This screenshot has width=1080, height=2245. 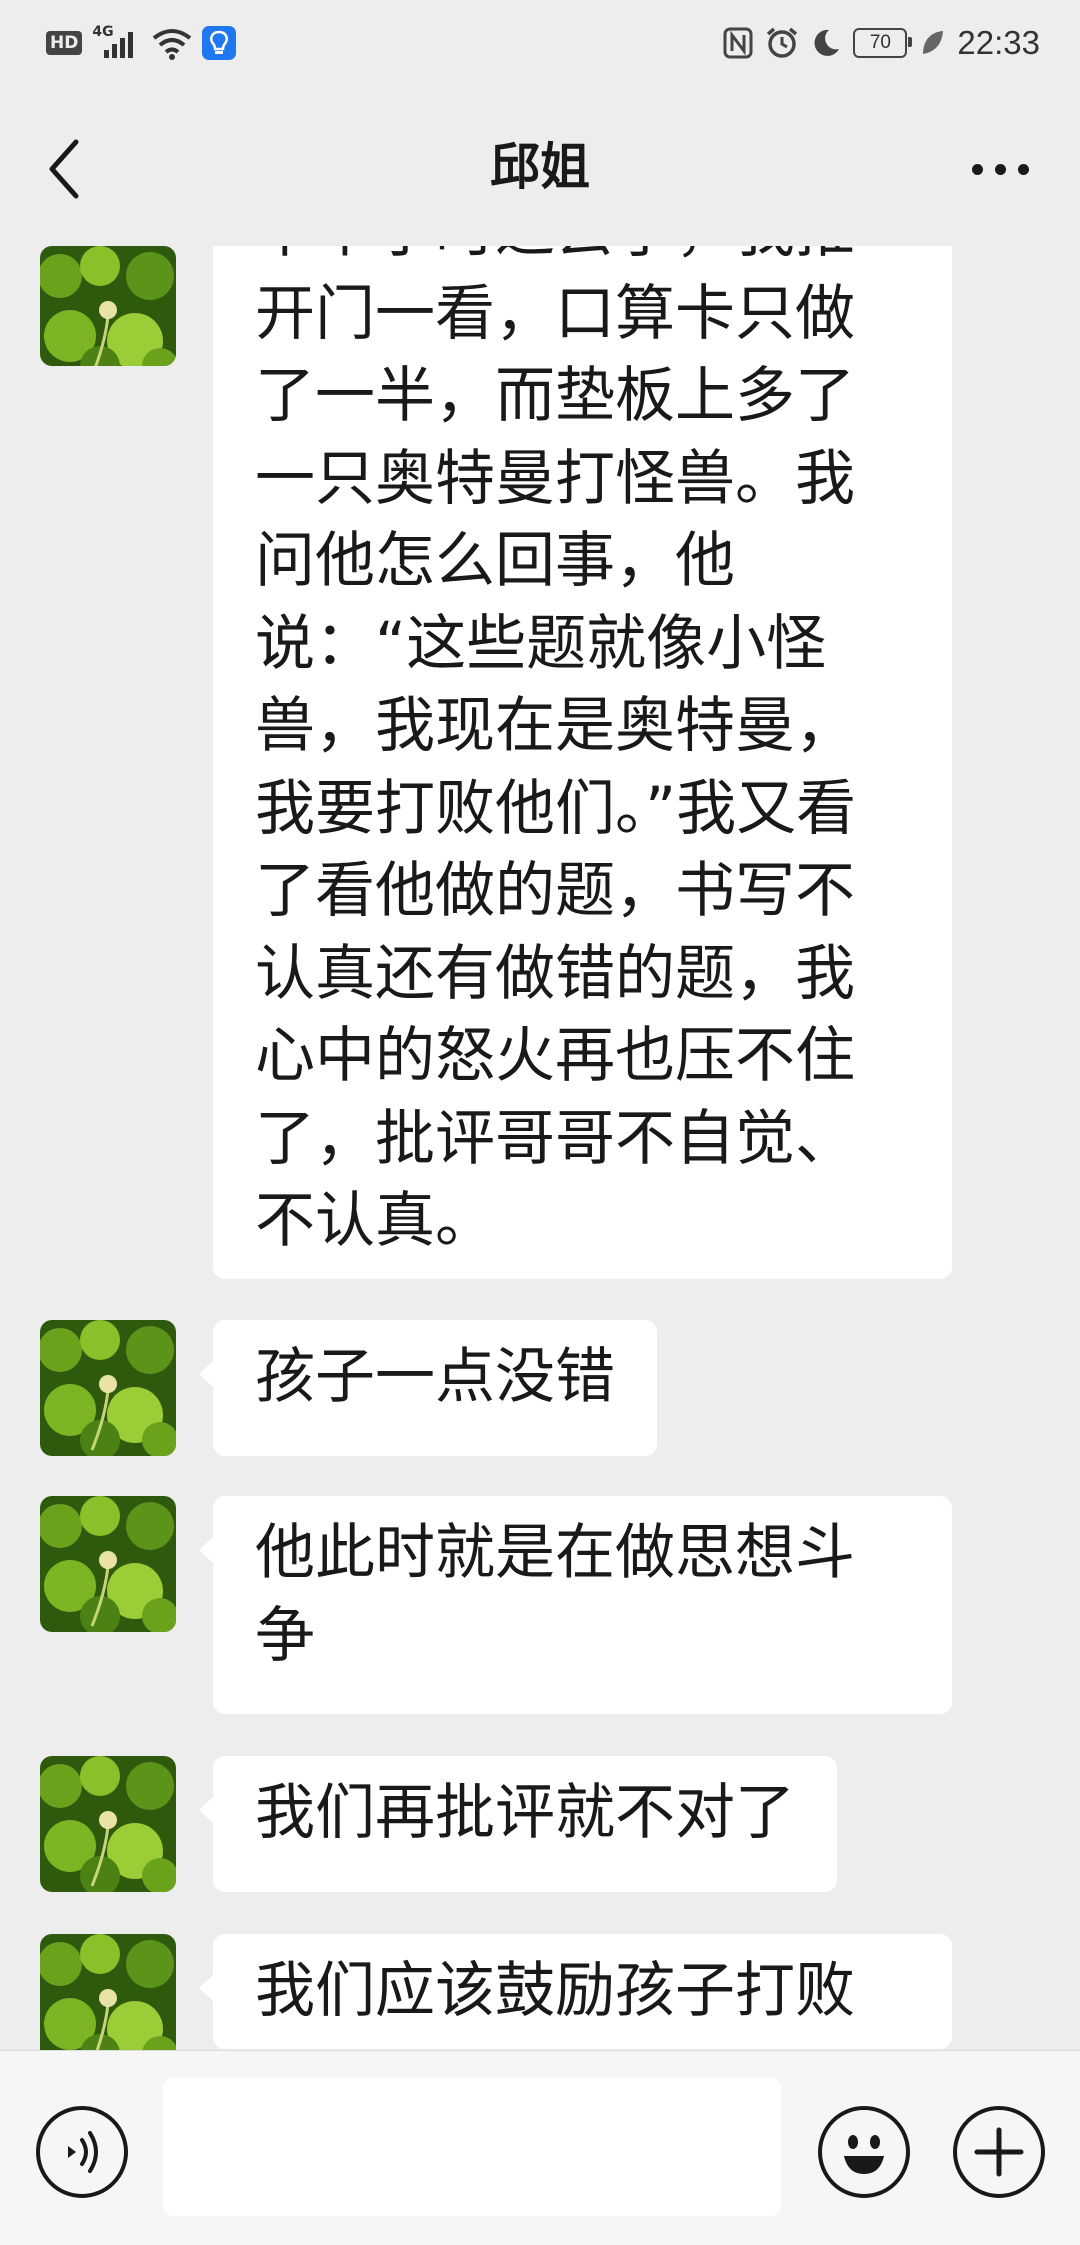 What do you see at coordinates (540, 43) in the screenshot?
I see `status-bar: HD 4G 70 22:33` at bounding box center [540, 43].